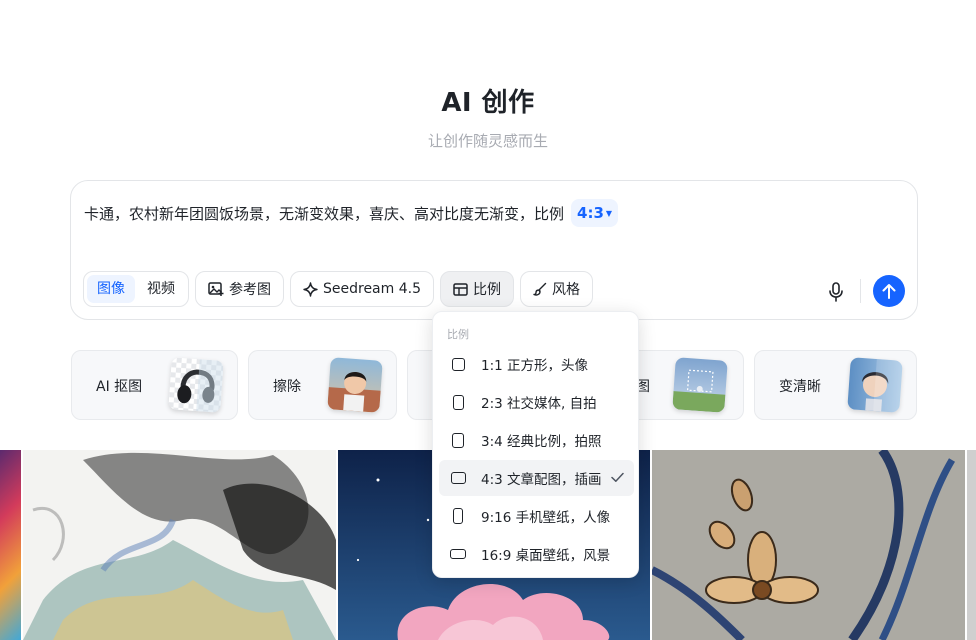 Image resolution: width=976 pixels, height=640 pixels. I want to click on reference-image-label: 参考图, so click(250, 290).